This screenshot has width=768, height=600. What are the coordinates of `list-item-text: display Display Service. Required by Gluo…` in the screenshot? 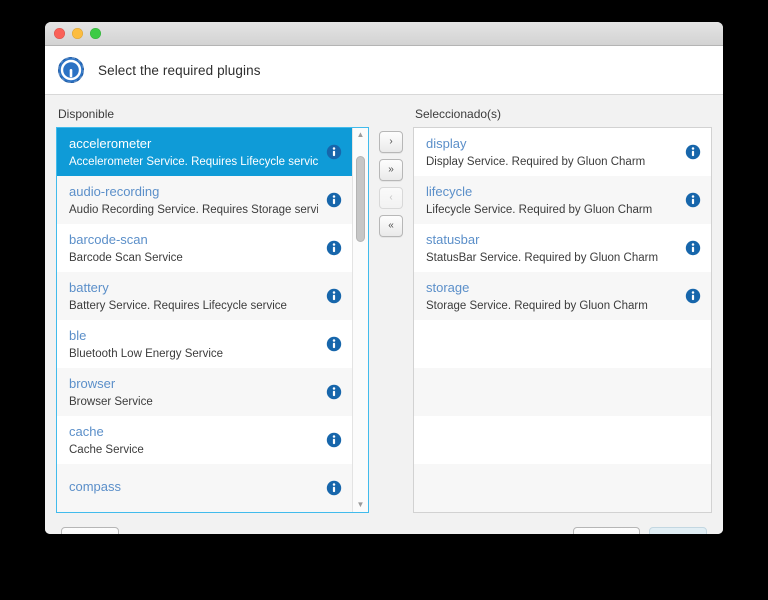 It's located at (551, 152).